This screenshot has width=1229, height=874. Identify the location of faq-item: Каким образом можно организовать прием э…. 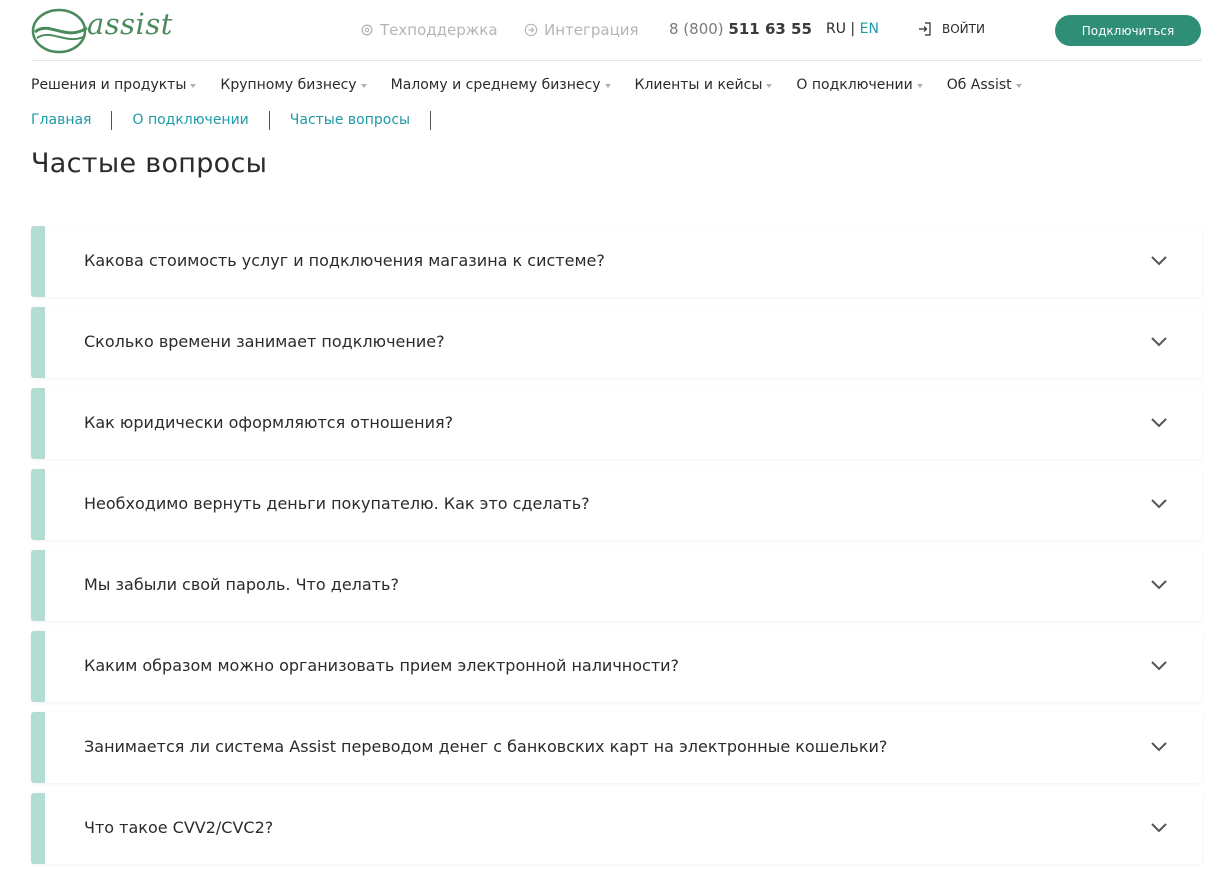
(616, 666).